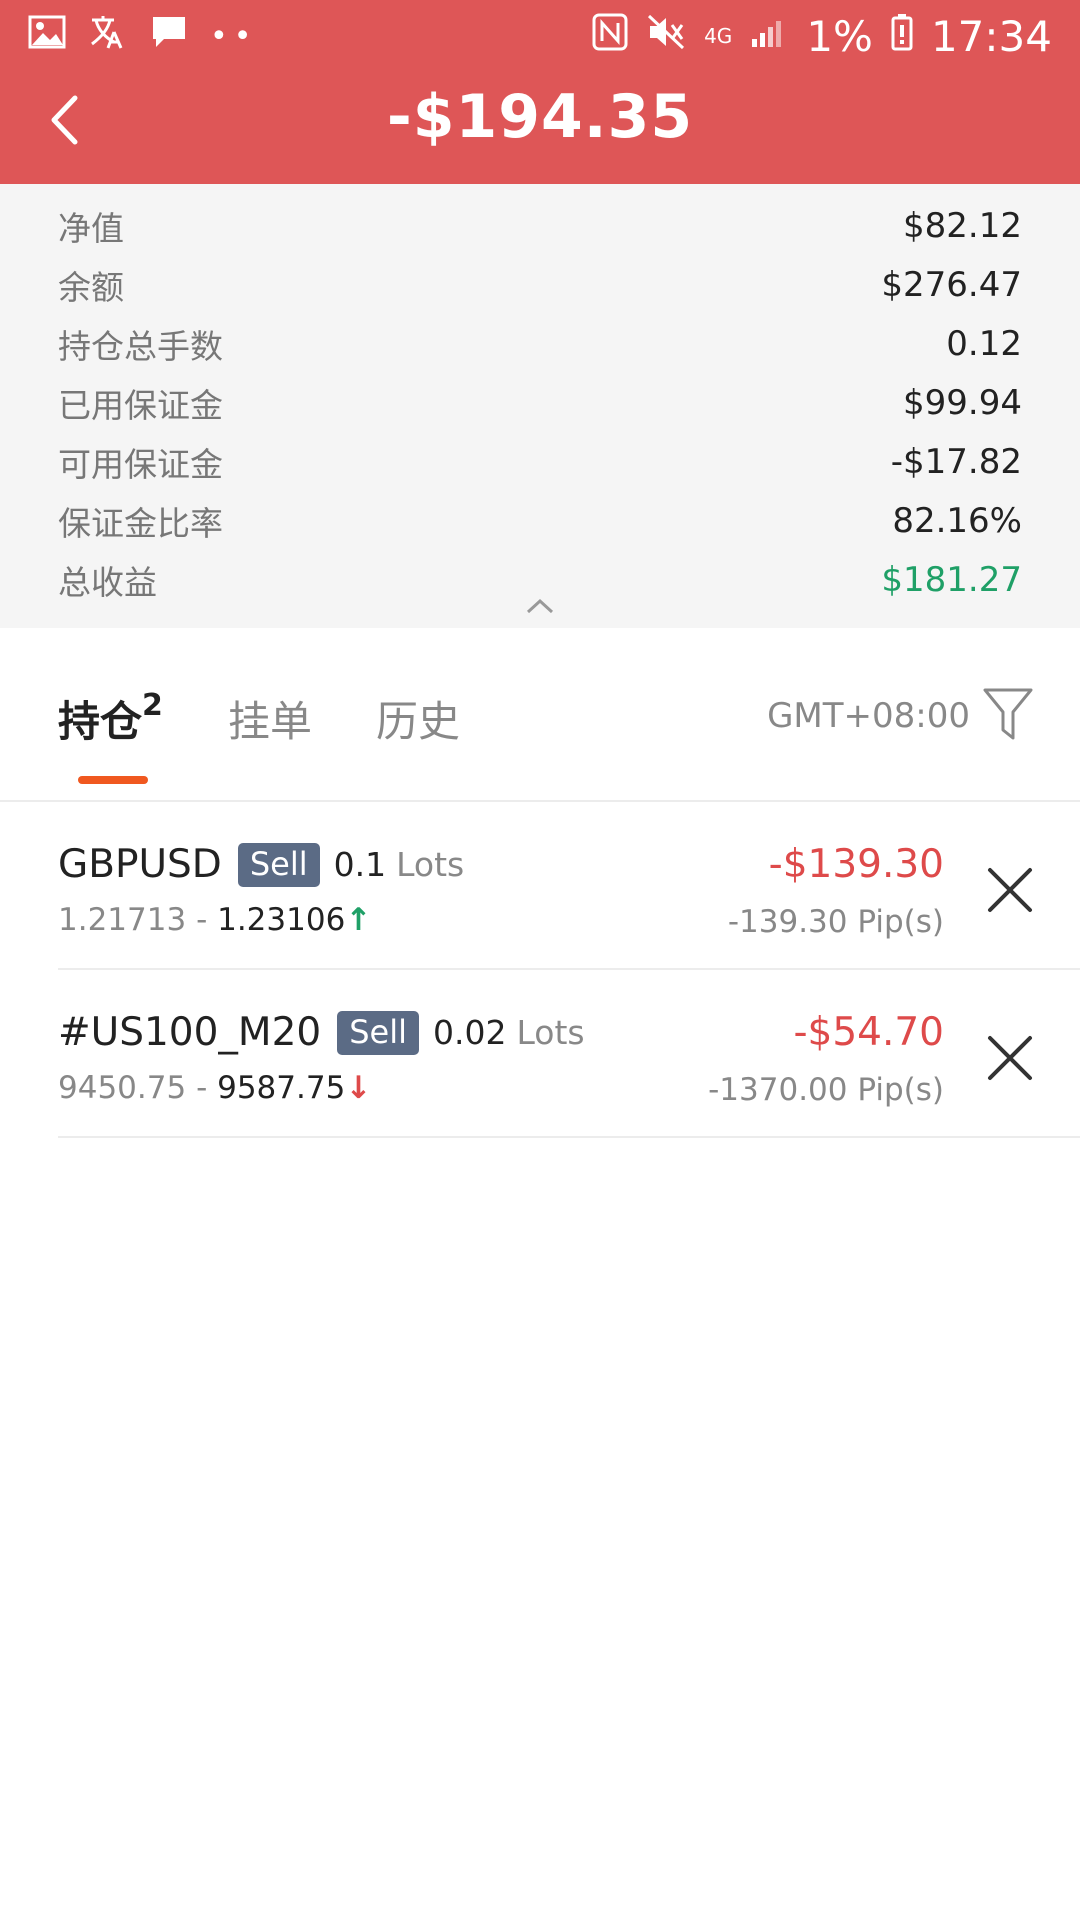  Describe the element at coordinates (281, 920) in the screenshot. I see `current-price: 1.23106` at that location.